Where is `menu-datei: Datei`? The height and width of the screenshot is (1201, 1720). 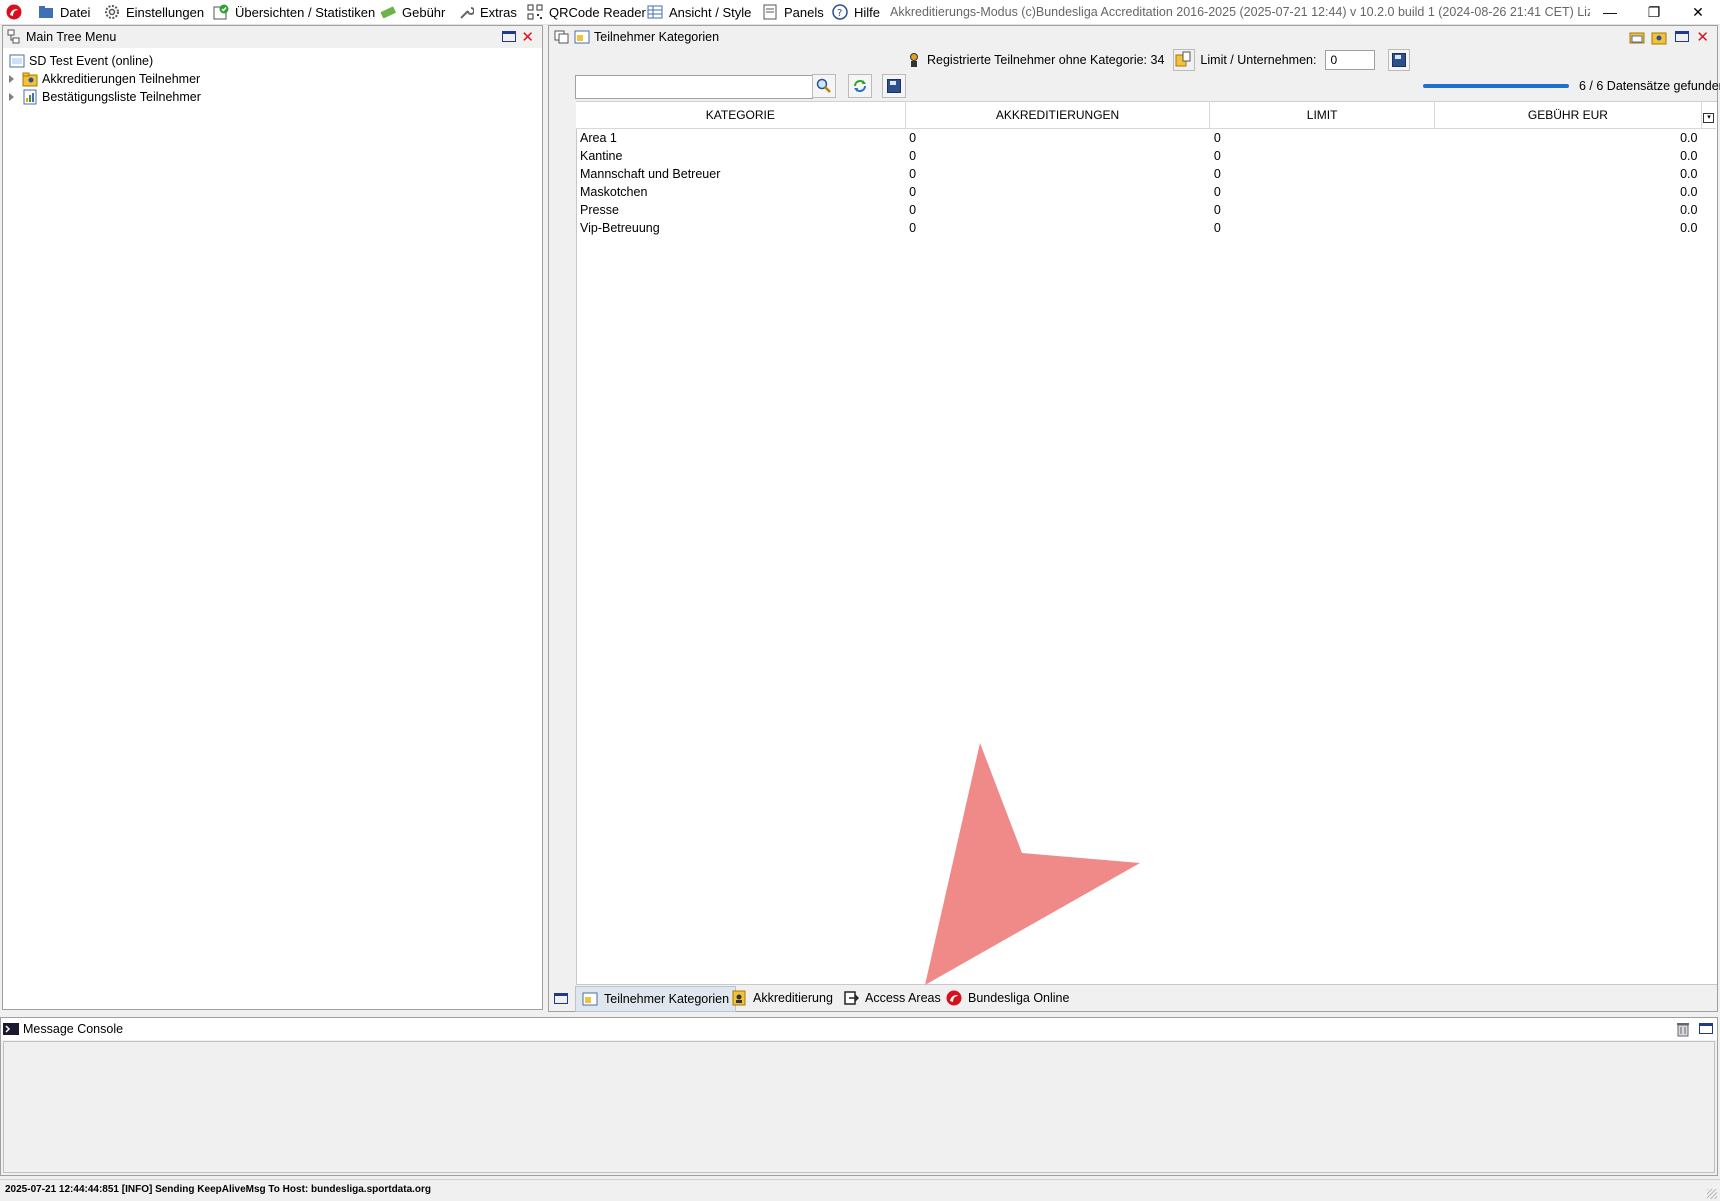 menu-datei: Datei is located at coordinates (64, 12).